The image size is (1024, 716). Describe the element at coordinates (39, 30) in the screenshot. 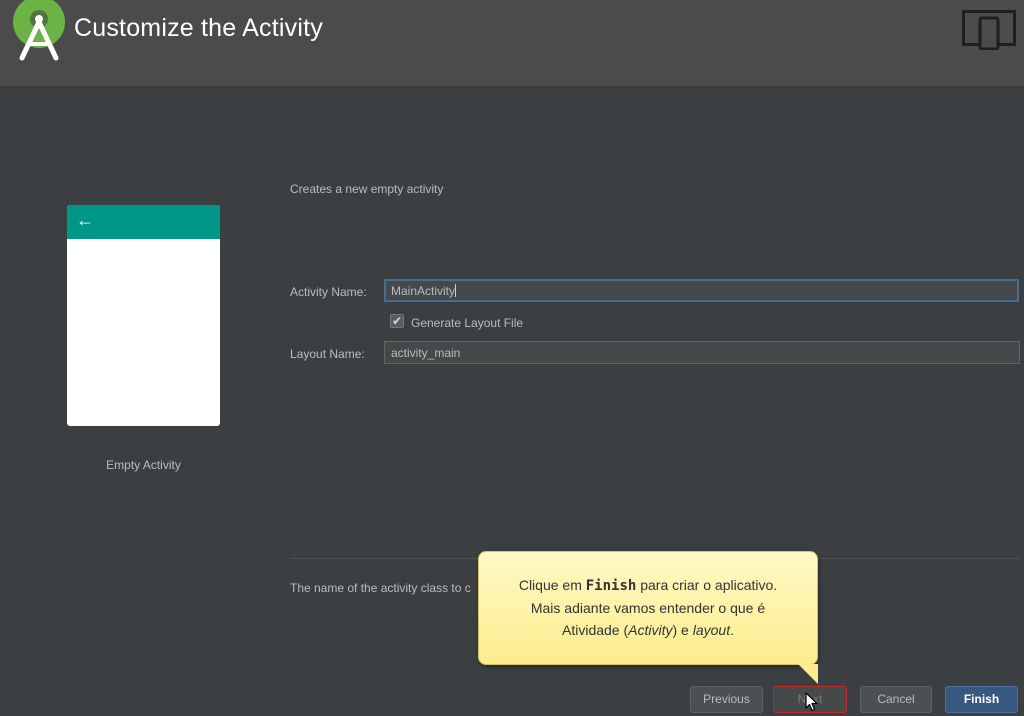

I see `android-studio-icon` at that location.